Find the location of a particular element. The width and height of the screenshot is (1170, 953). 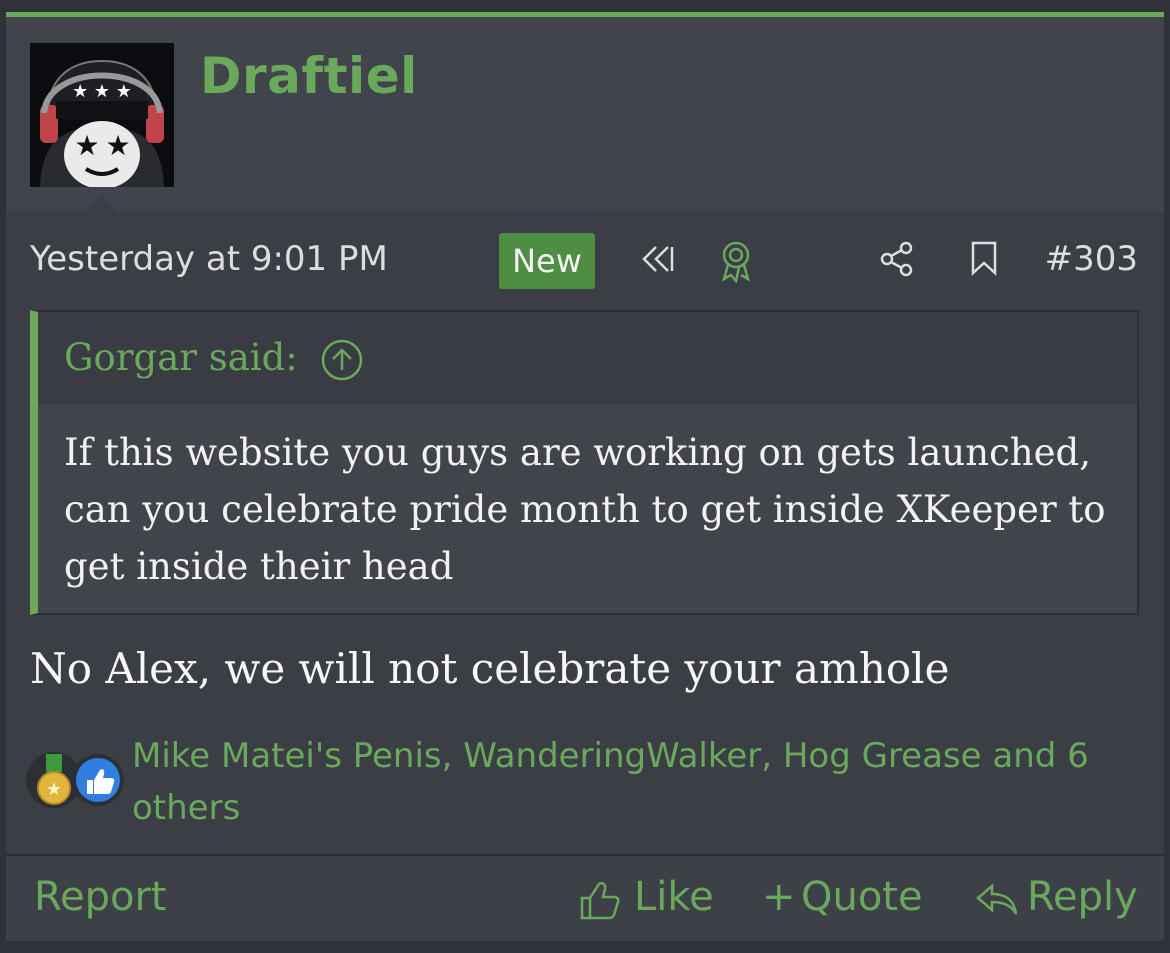

post-meta: Yesterday at 9:01 PM New #303 is located at coordinates (585, 261).